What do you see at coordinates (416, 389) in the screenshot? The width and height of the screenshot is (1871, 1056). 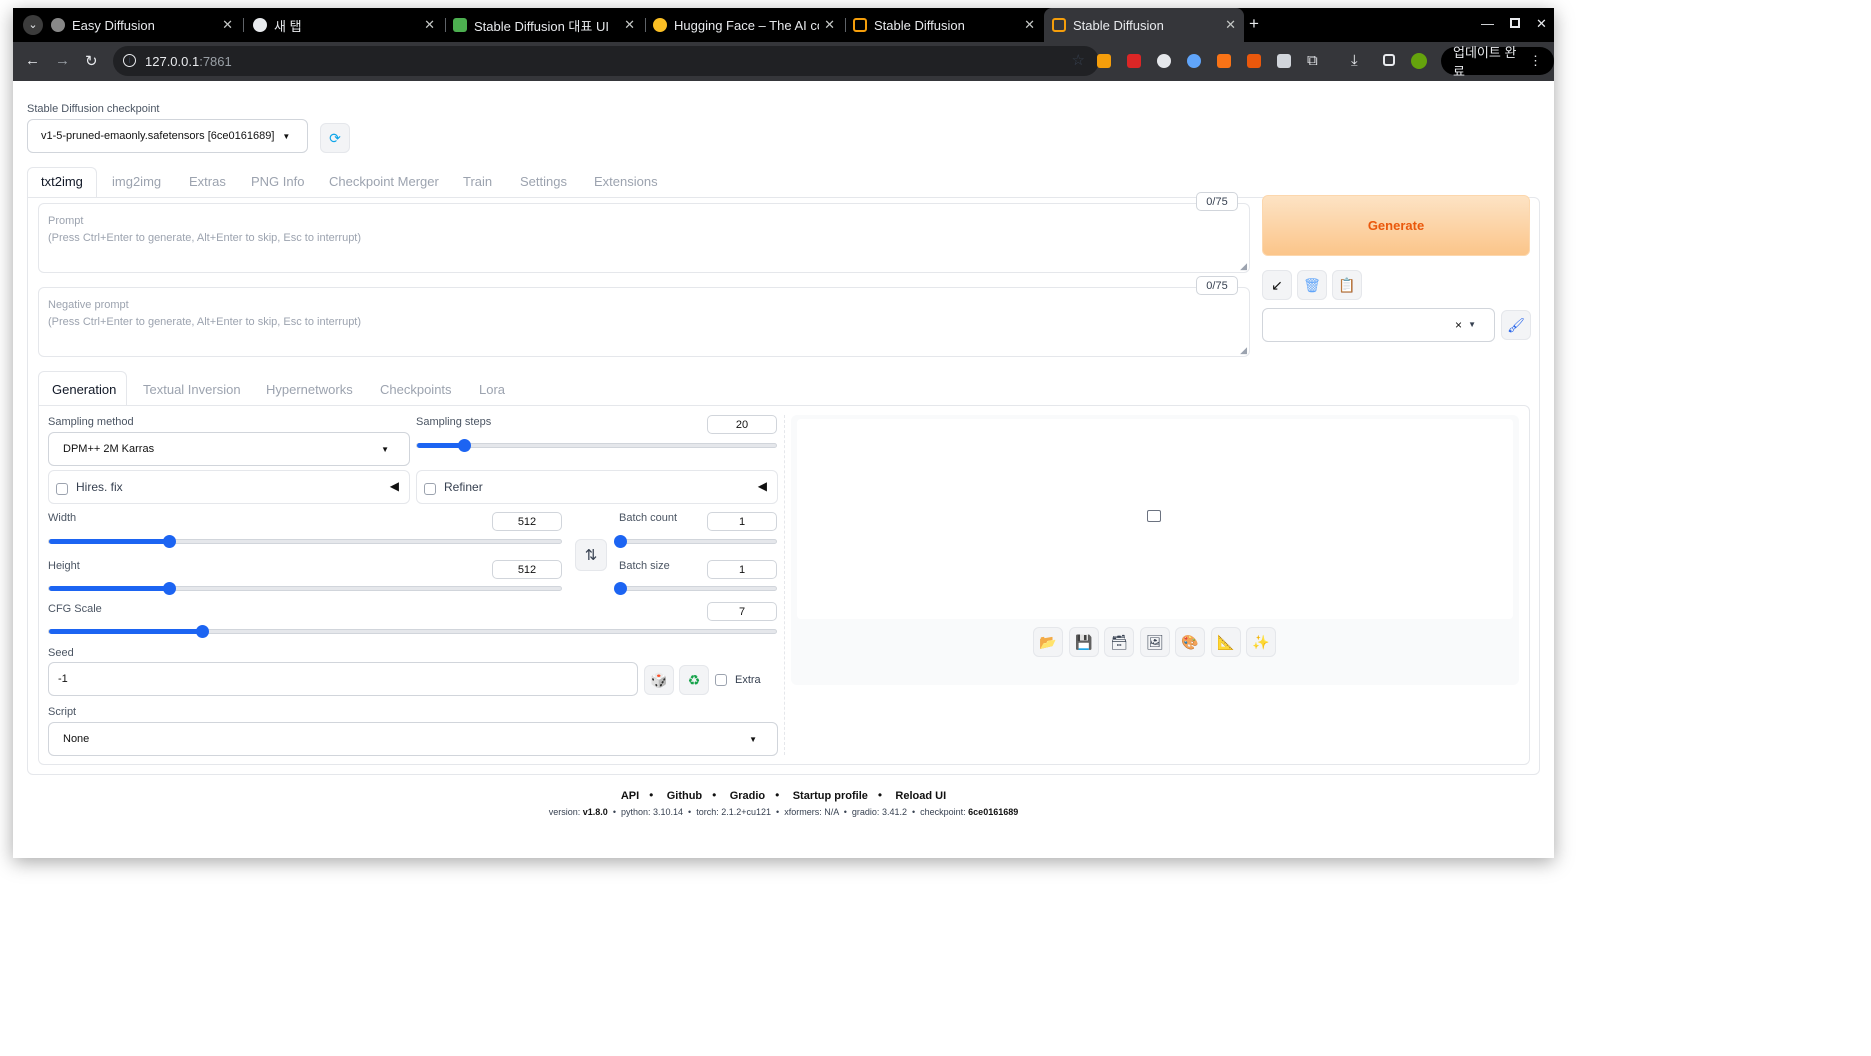 I see `subtab-checkpoints: Checkpoints` at bounding box center [416, 389].